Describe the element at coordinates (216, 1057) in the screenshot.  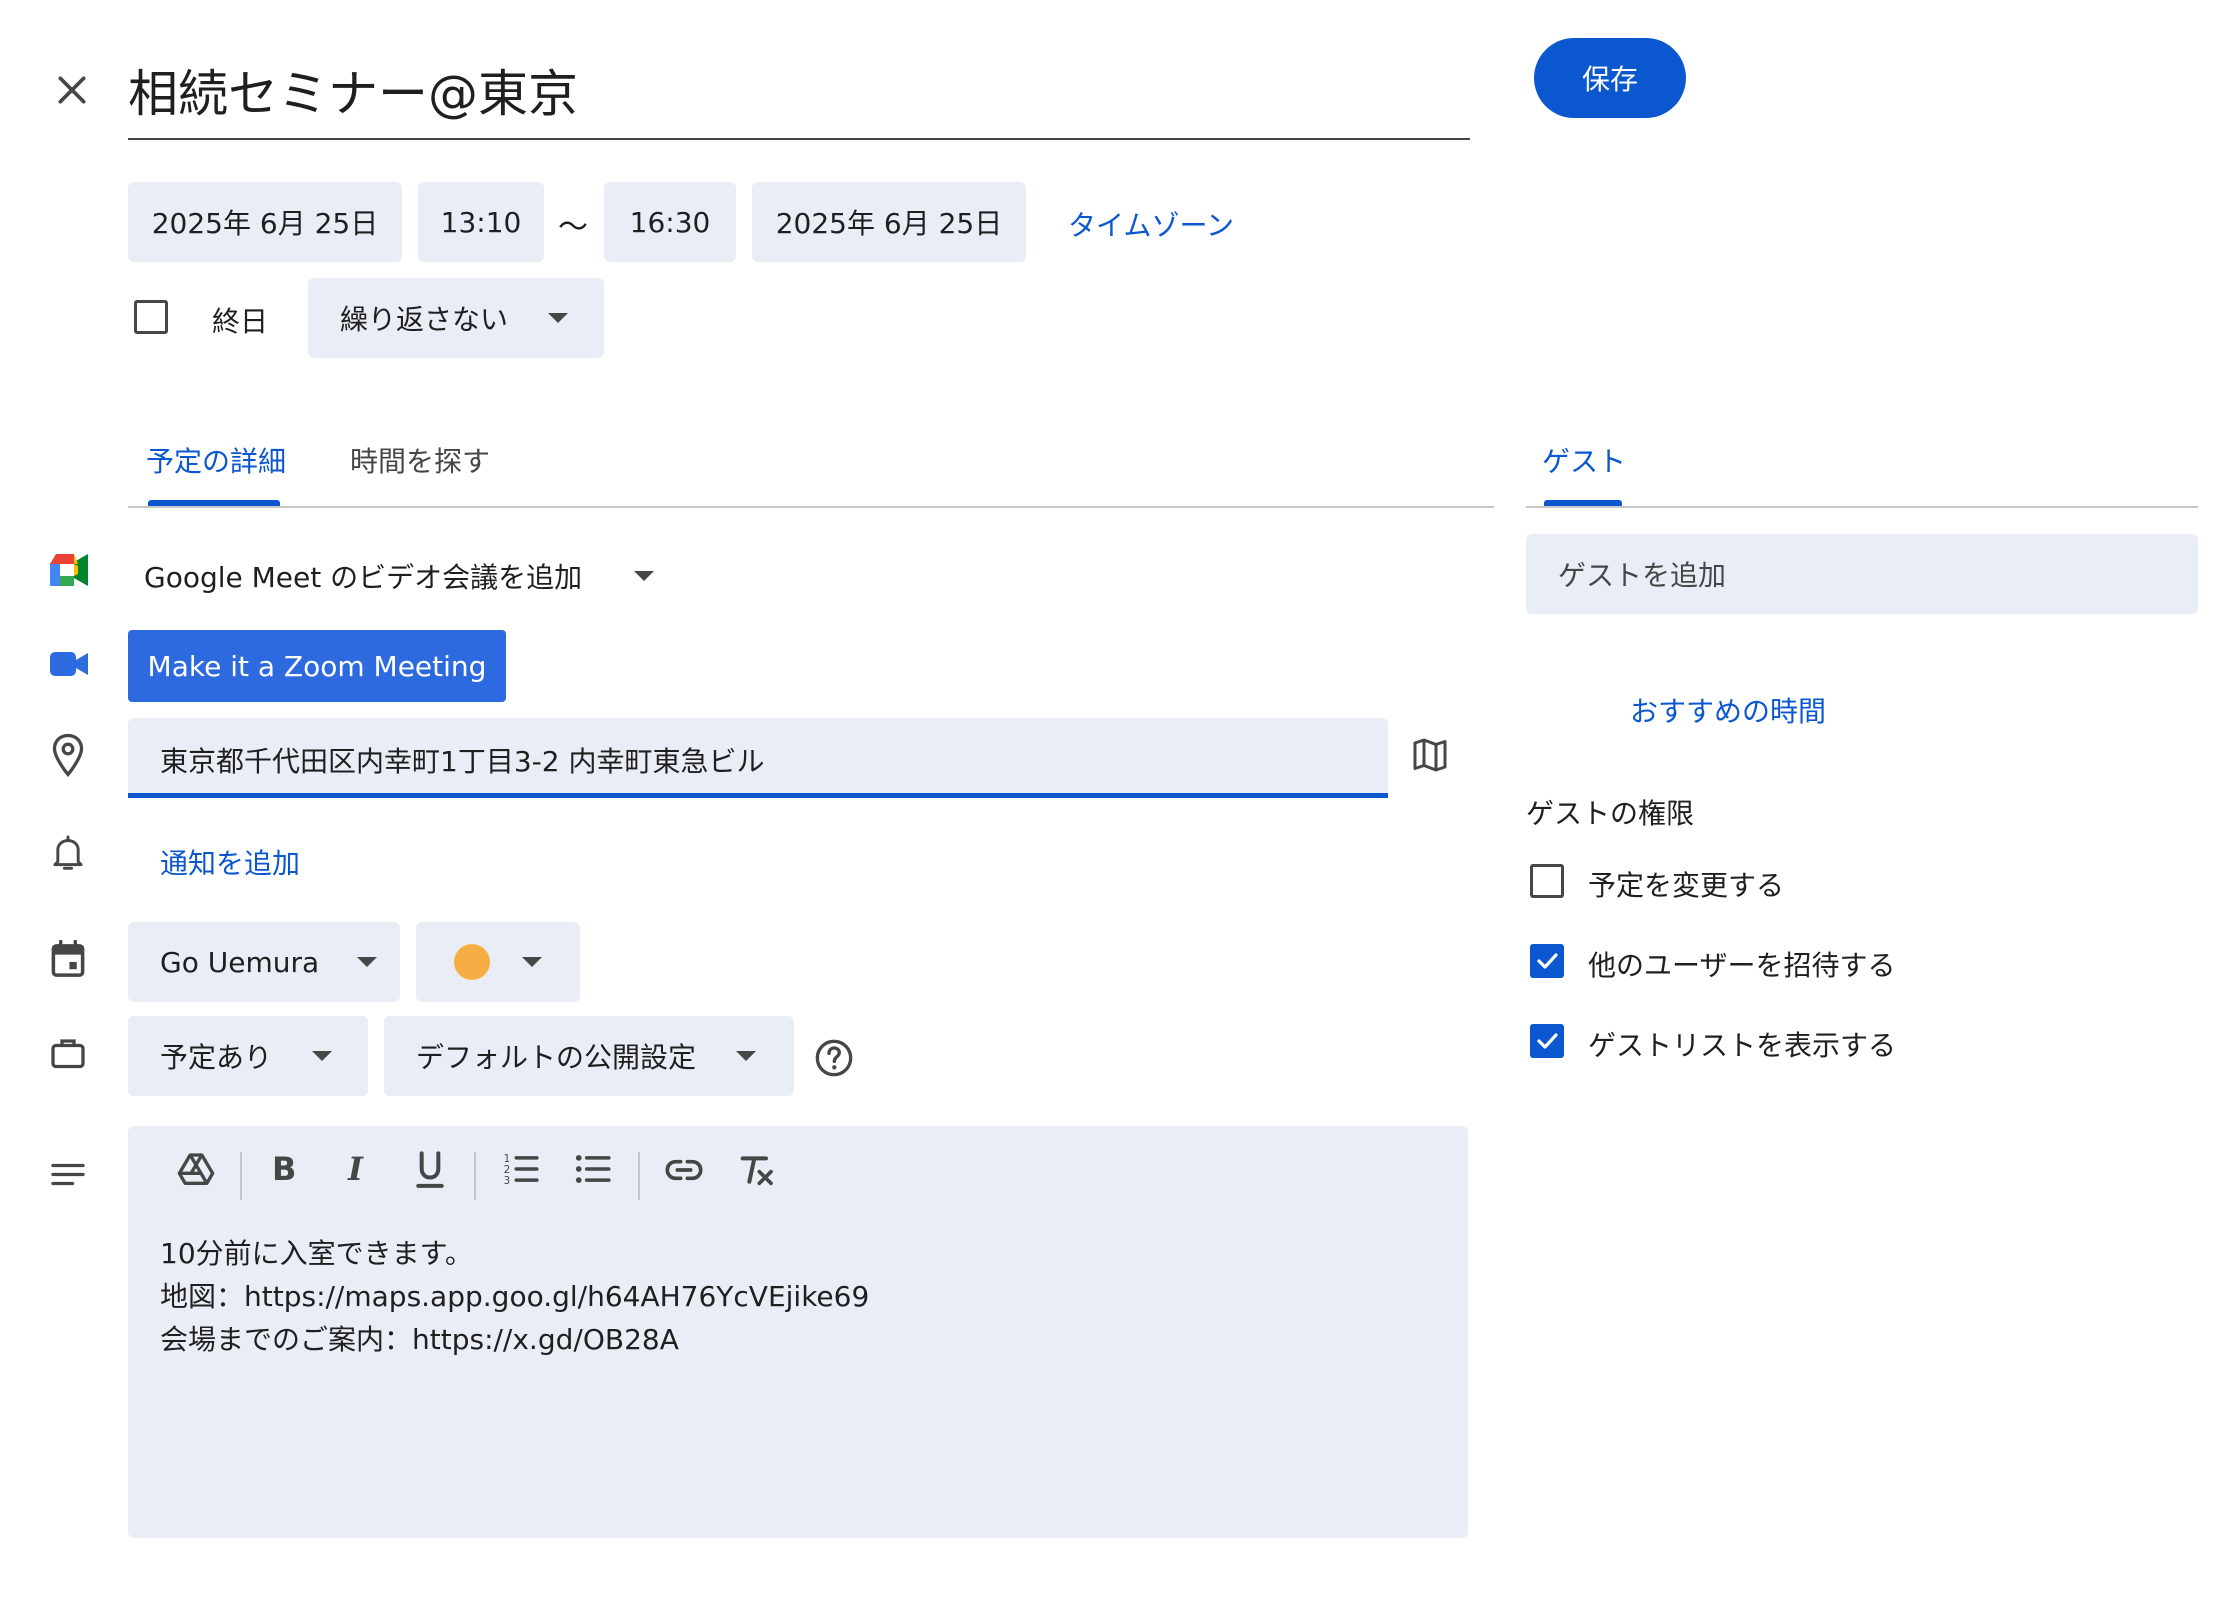
I see `availability-label: 予定あり` at that location.